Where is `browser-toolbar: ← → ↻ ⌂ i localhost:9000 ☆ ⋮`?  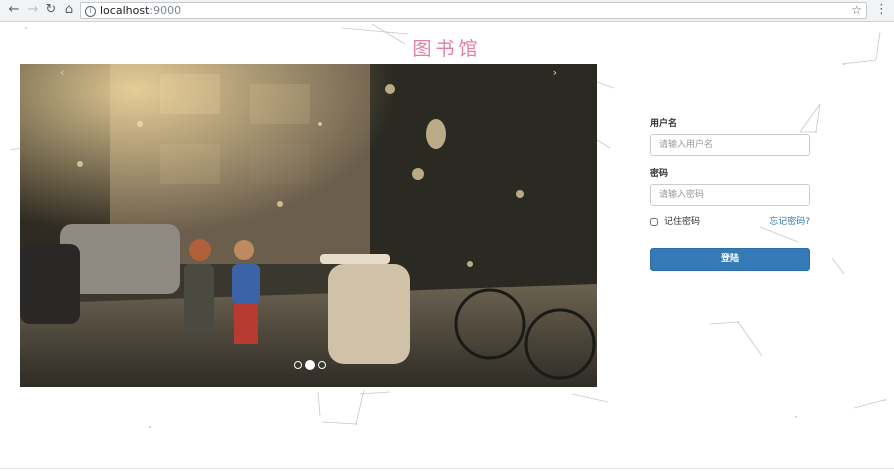 browser-toolbar: ← → ↻ ⌂ i localhost:9000 ☆ ⋮ is located at coordinates (447, 11).